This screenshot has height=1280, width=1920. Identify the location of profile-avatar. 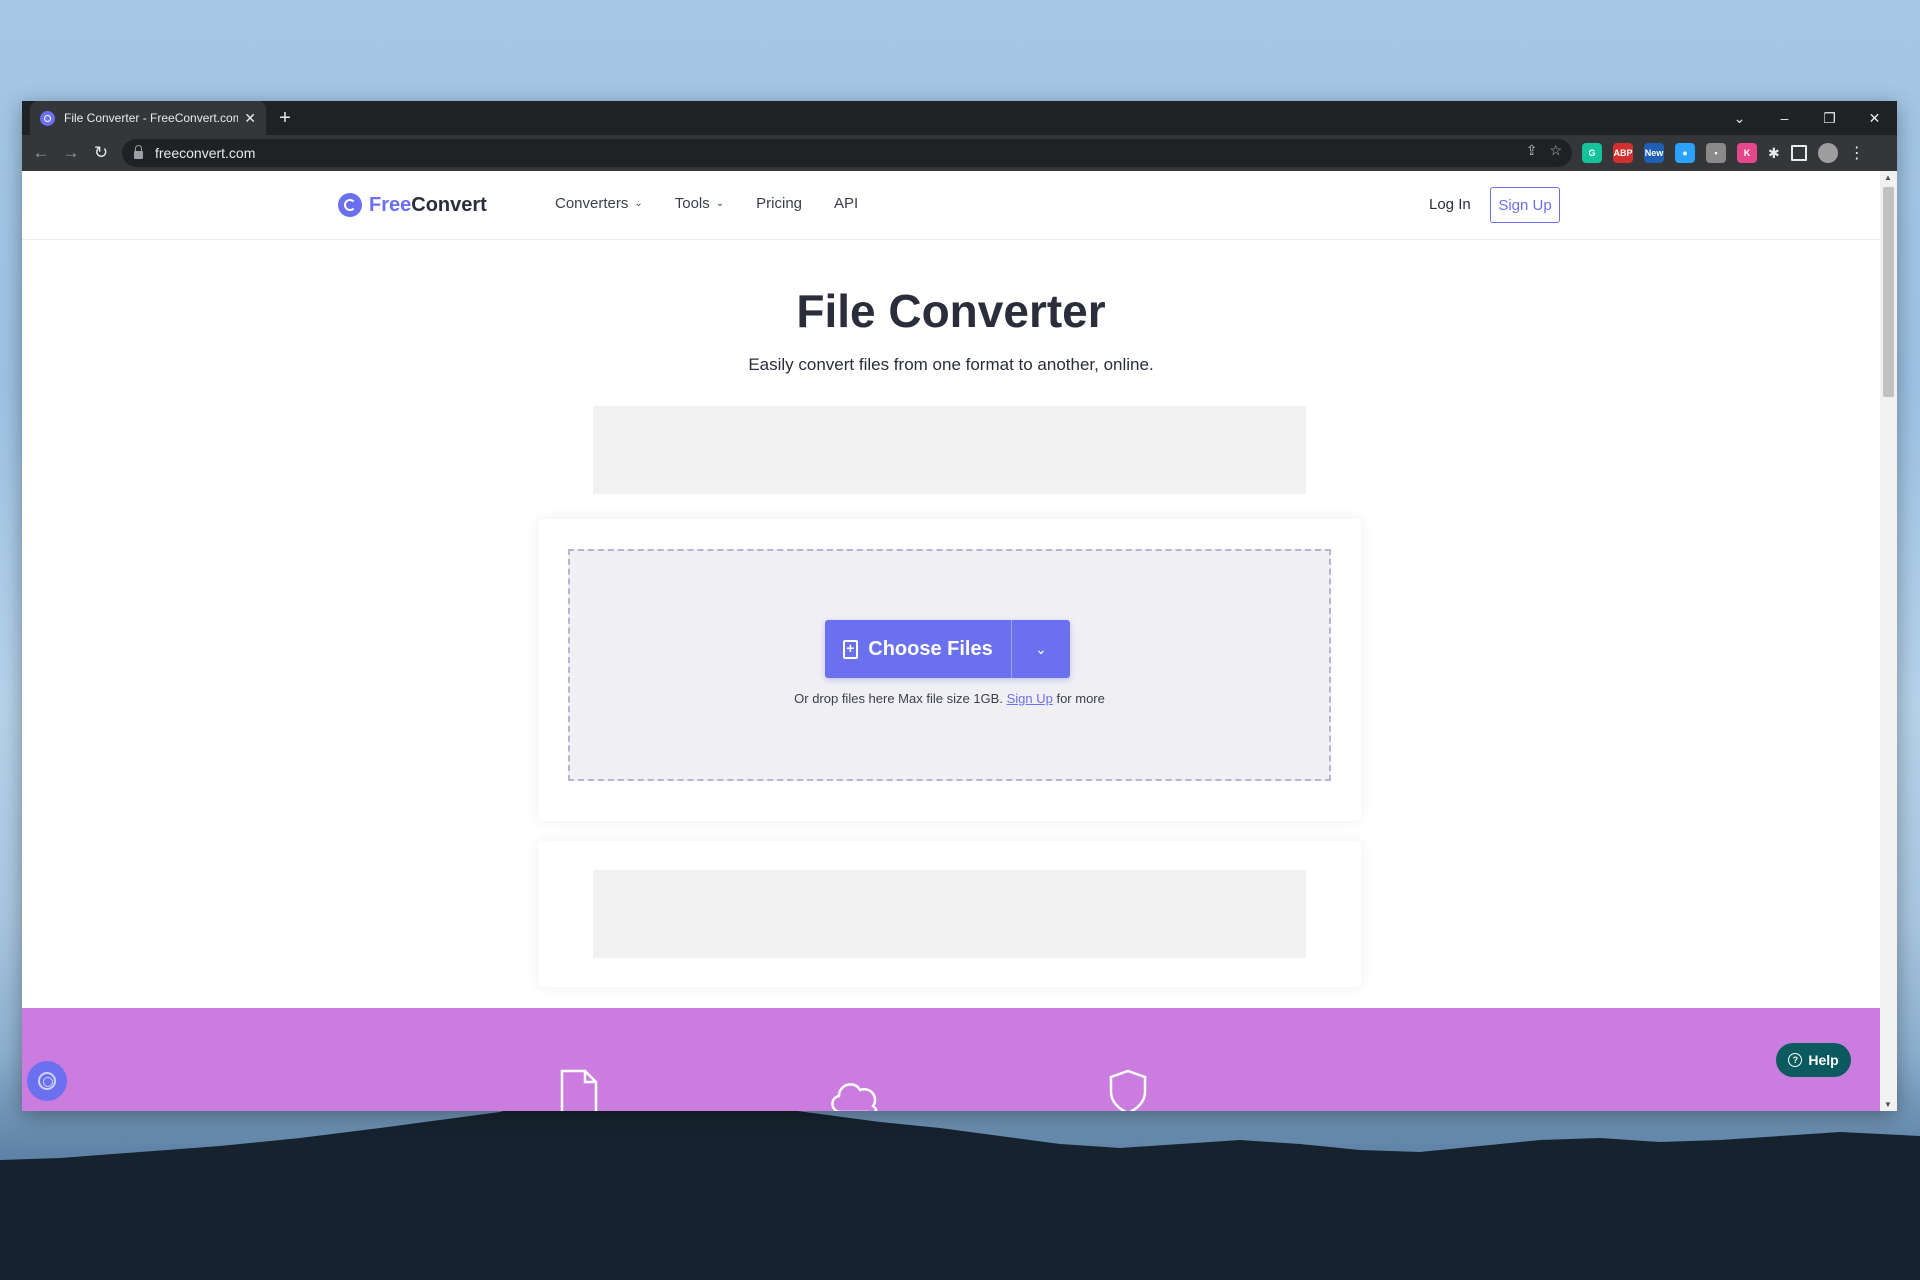
(1827, 153).